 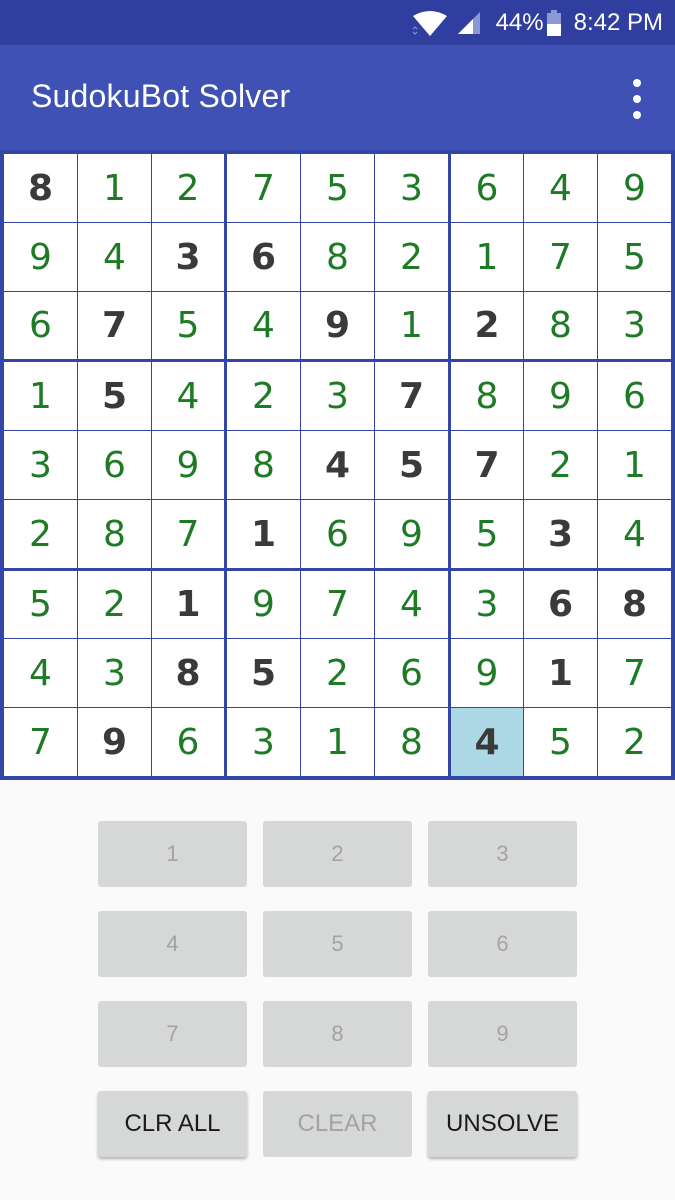 What do you see at coordinates (114, 534) in the screenshot?
I see `sudoku-cell-r6c2: 8` at bounding box center [114, 534].